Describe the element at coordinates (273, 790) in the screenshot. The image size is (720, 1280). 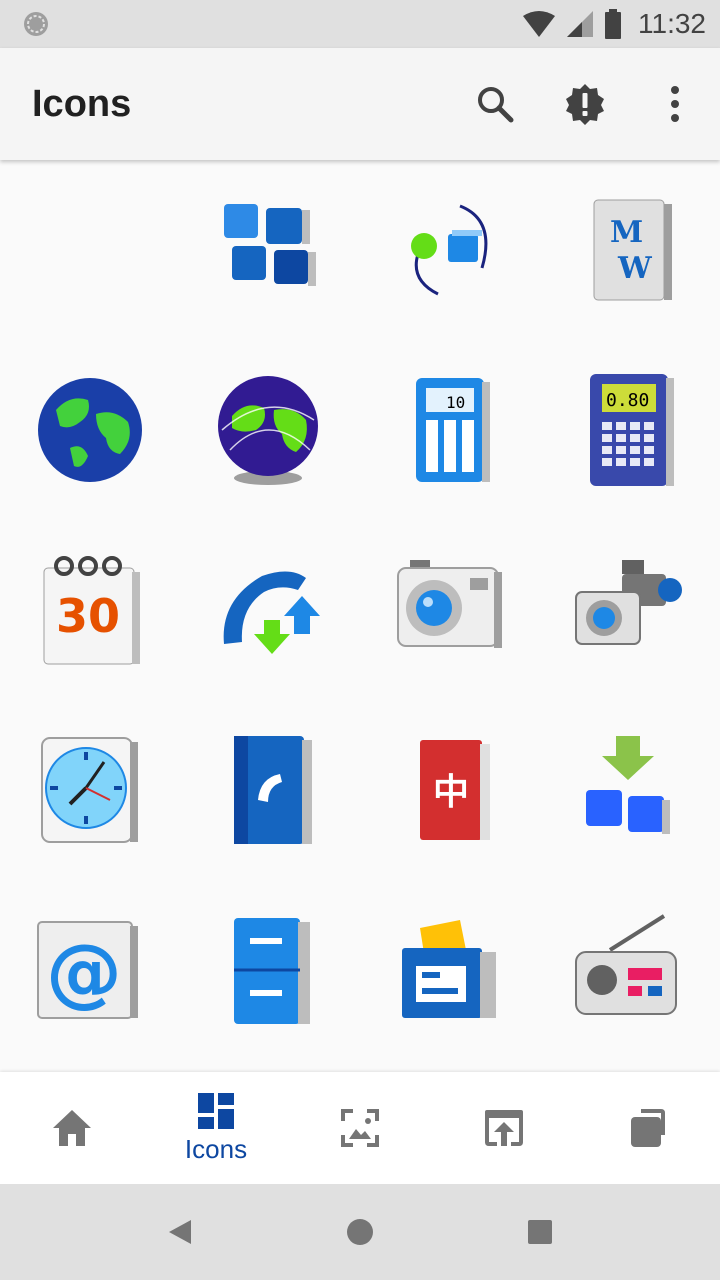
I see `address-book-icon` at that location.